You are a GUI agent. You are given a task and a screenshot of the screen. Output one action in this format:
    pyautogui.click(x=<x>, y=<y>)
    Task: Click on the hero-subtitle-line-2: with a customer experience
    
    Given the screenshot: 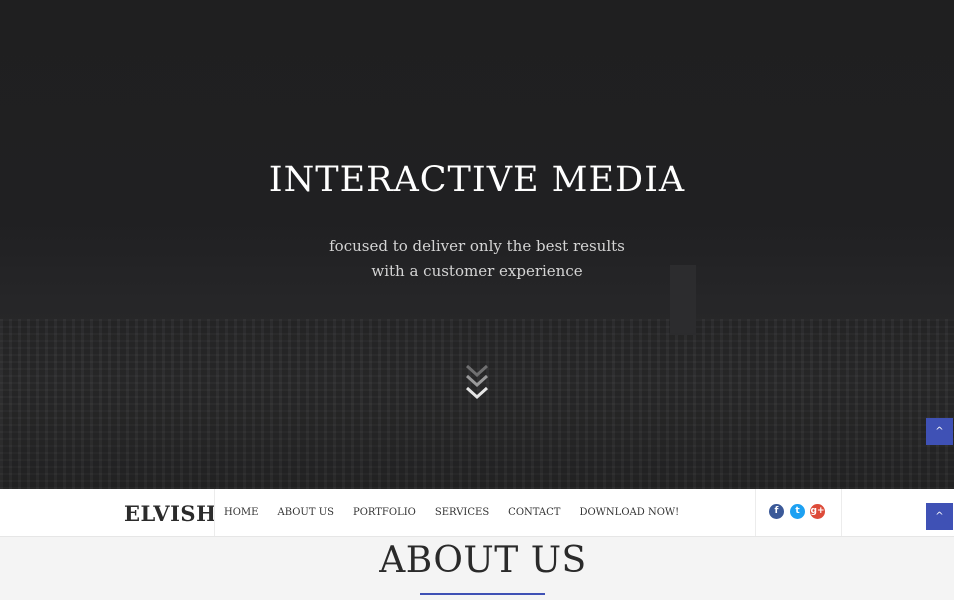 What is the action you would take?
    pyautogui.click(x=477, y=271)
    